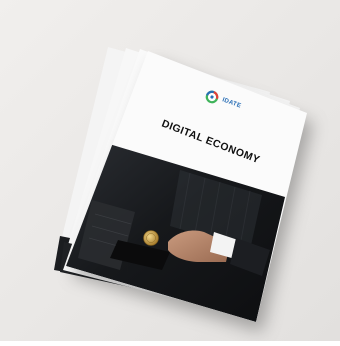 The width and height of the screenshot is (340, 346). I want to click on cover-photo-coin, so click(151, 238).